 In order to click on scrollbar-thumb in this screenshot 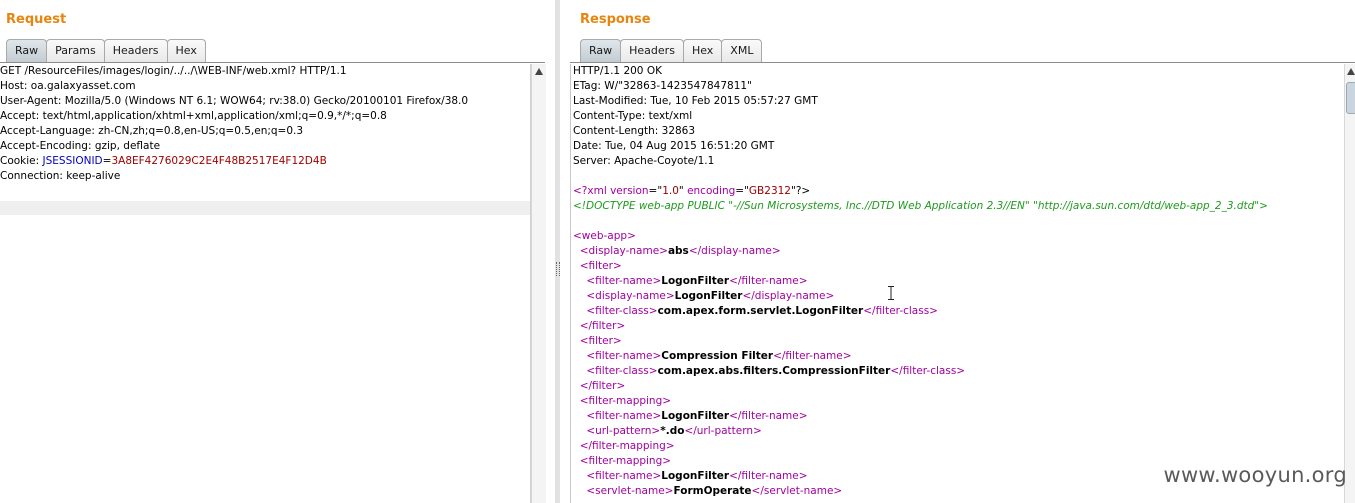, I will do `click(1350, 98)`.